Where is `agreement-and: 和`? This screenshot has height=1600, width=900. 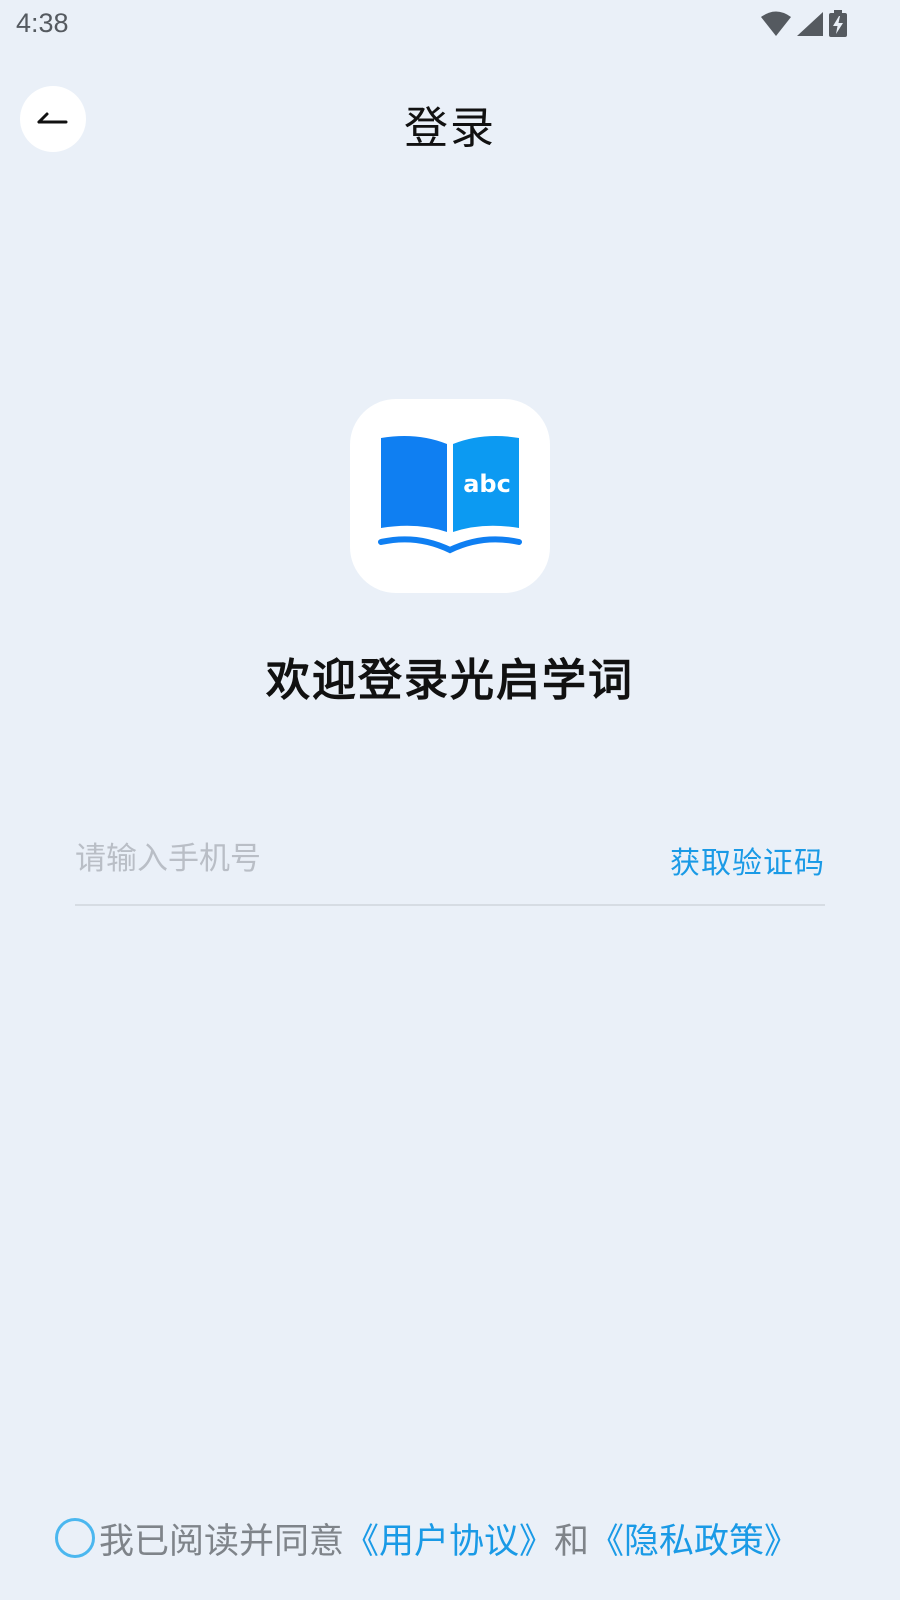
agreement-and: 和 is located at coordinates (572, 1541).